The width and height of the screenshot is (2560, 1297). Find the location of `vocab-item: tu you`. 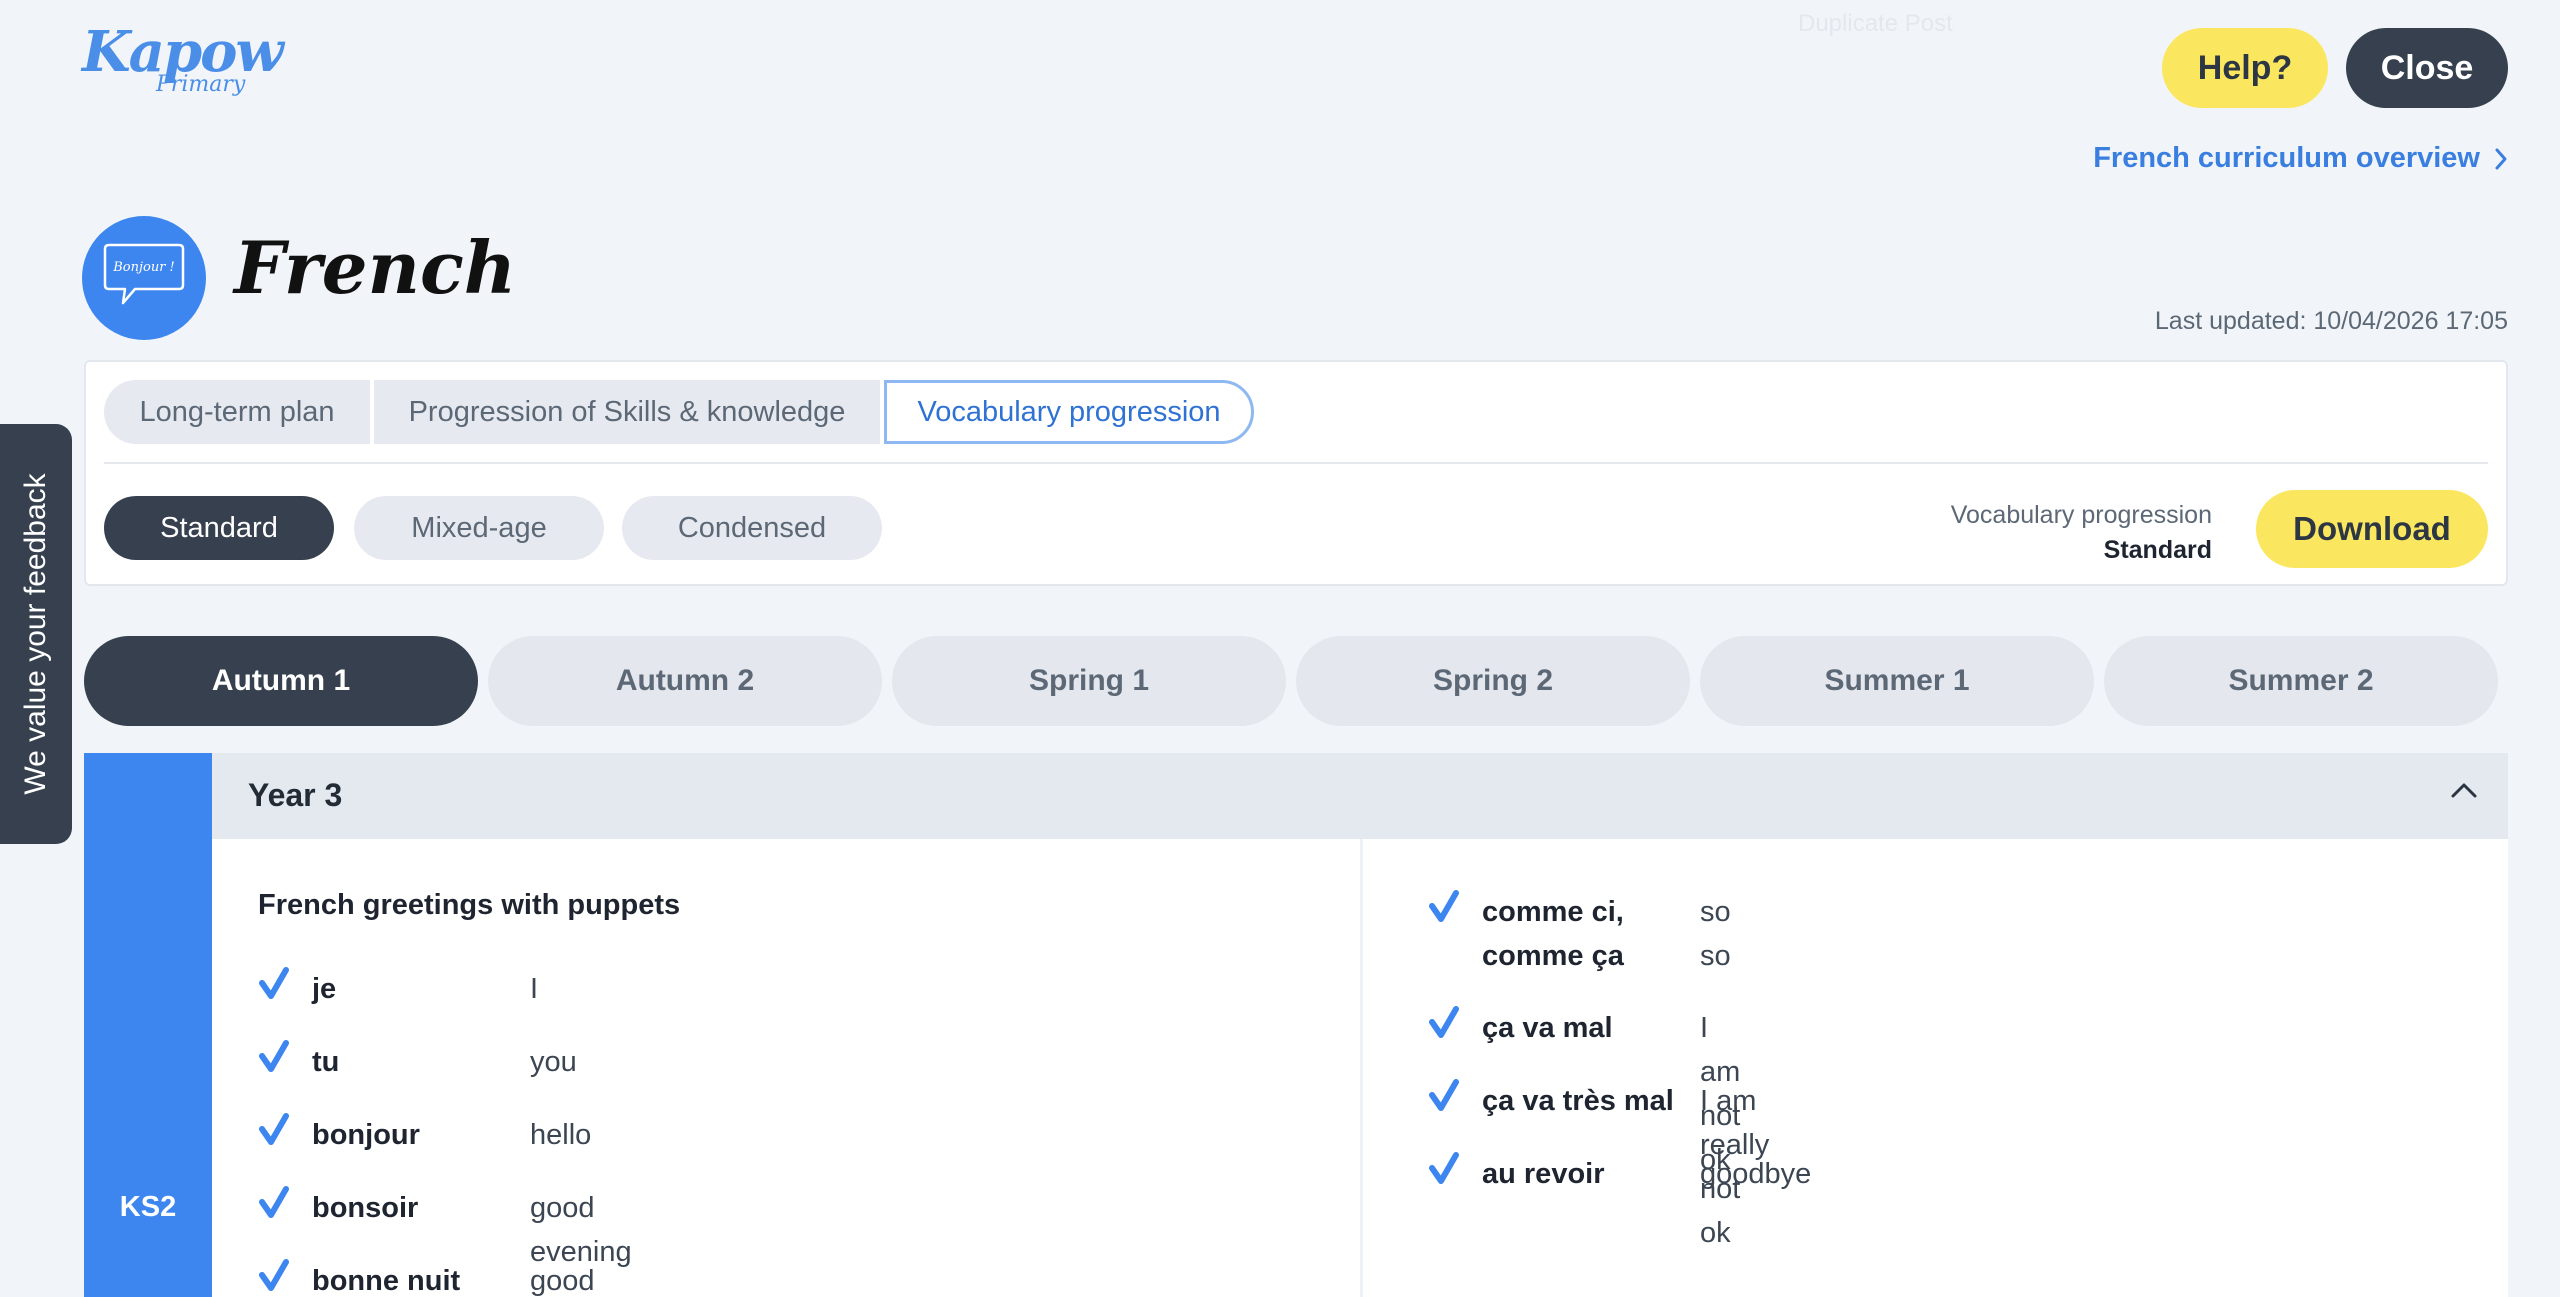

vocab-item: tu you is located at coordinates (417, 1062).